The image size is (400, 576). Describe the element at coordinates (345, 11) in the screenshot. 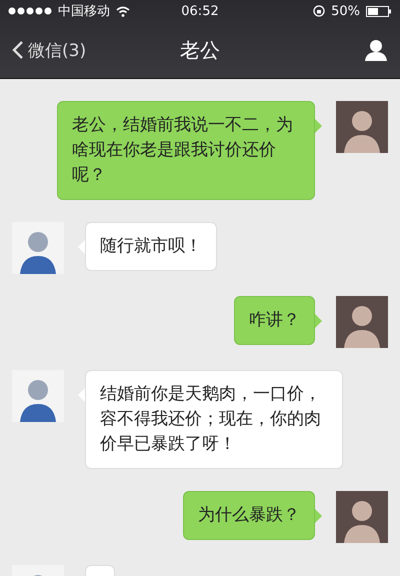

I see `battery-percent: 50%` at that location.